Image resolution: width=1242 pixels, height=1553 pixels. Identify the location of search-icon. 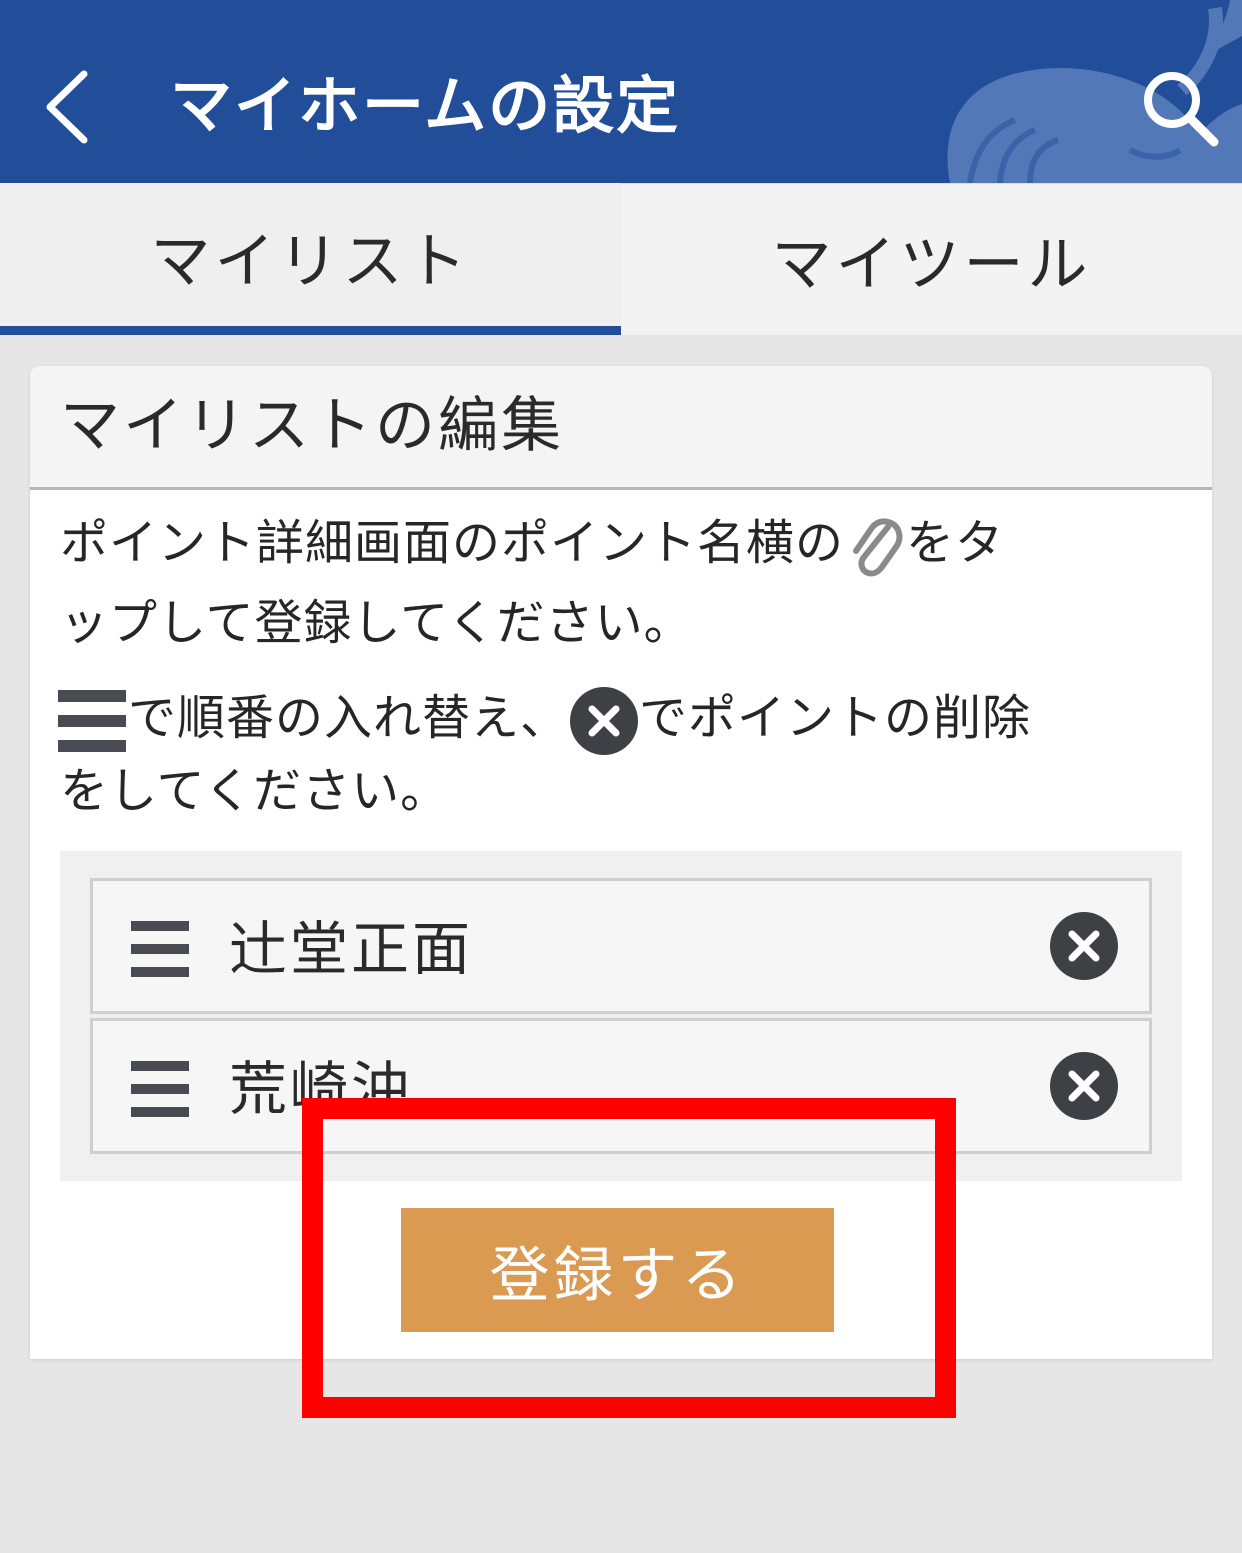
(1180, 108).